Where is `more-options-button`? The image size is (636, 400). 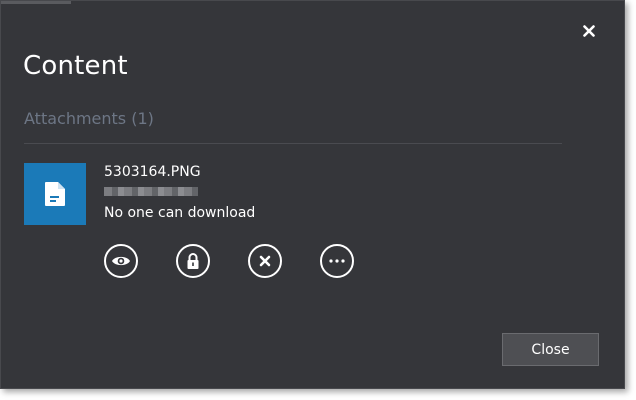
more-options-button is located at coordinates (337, 261).